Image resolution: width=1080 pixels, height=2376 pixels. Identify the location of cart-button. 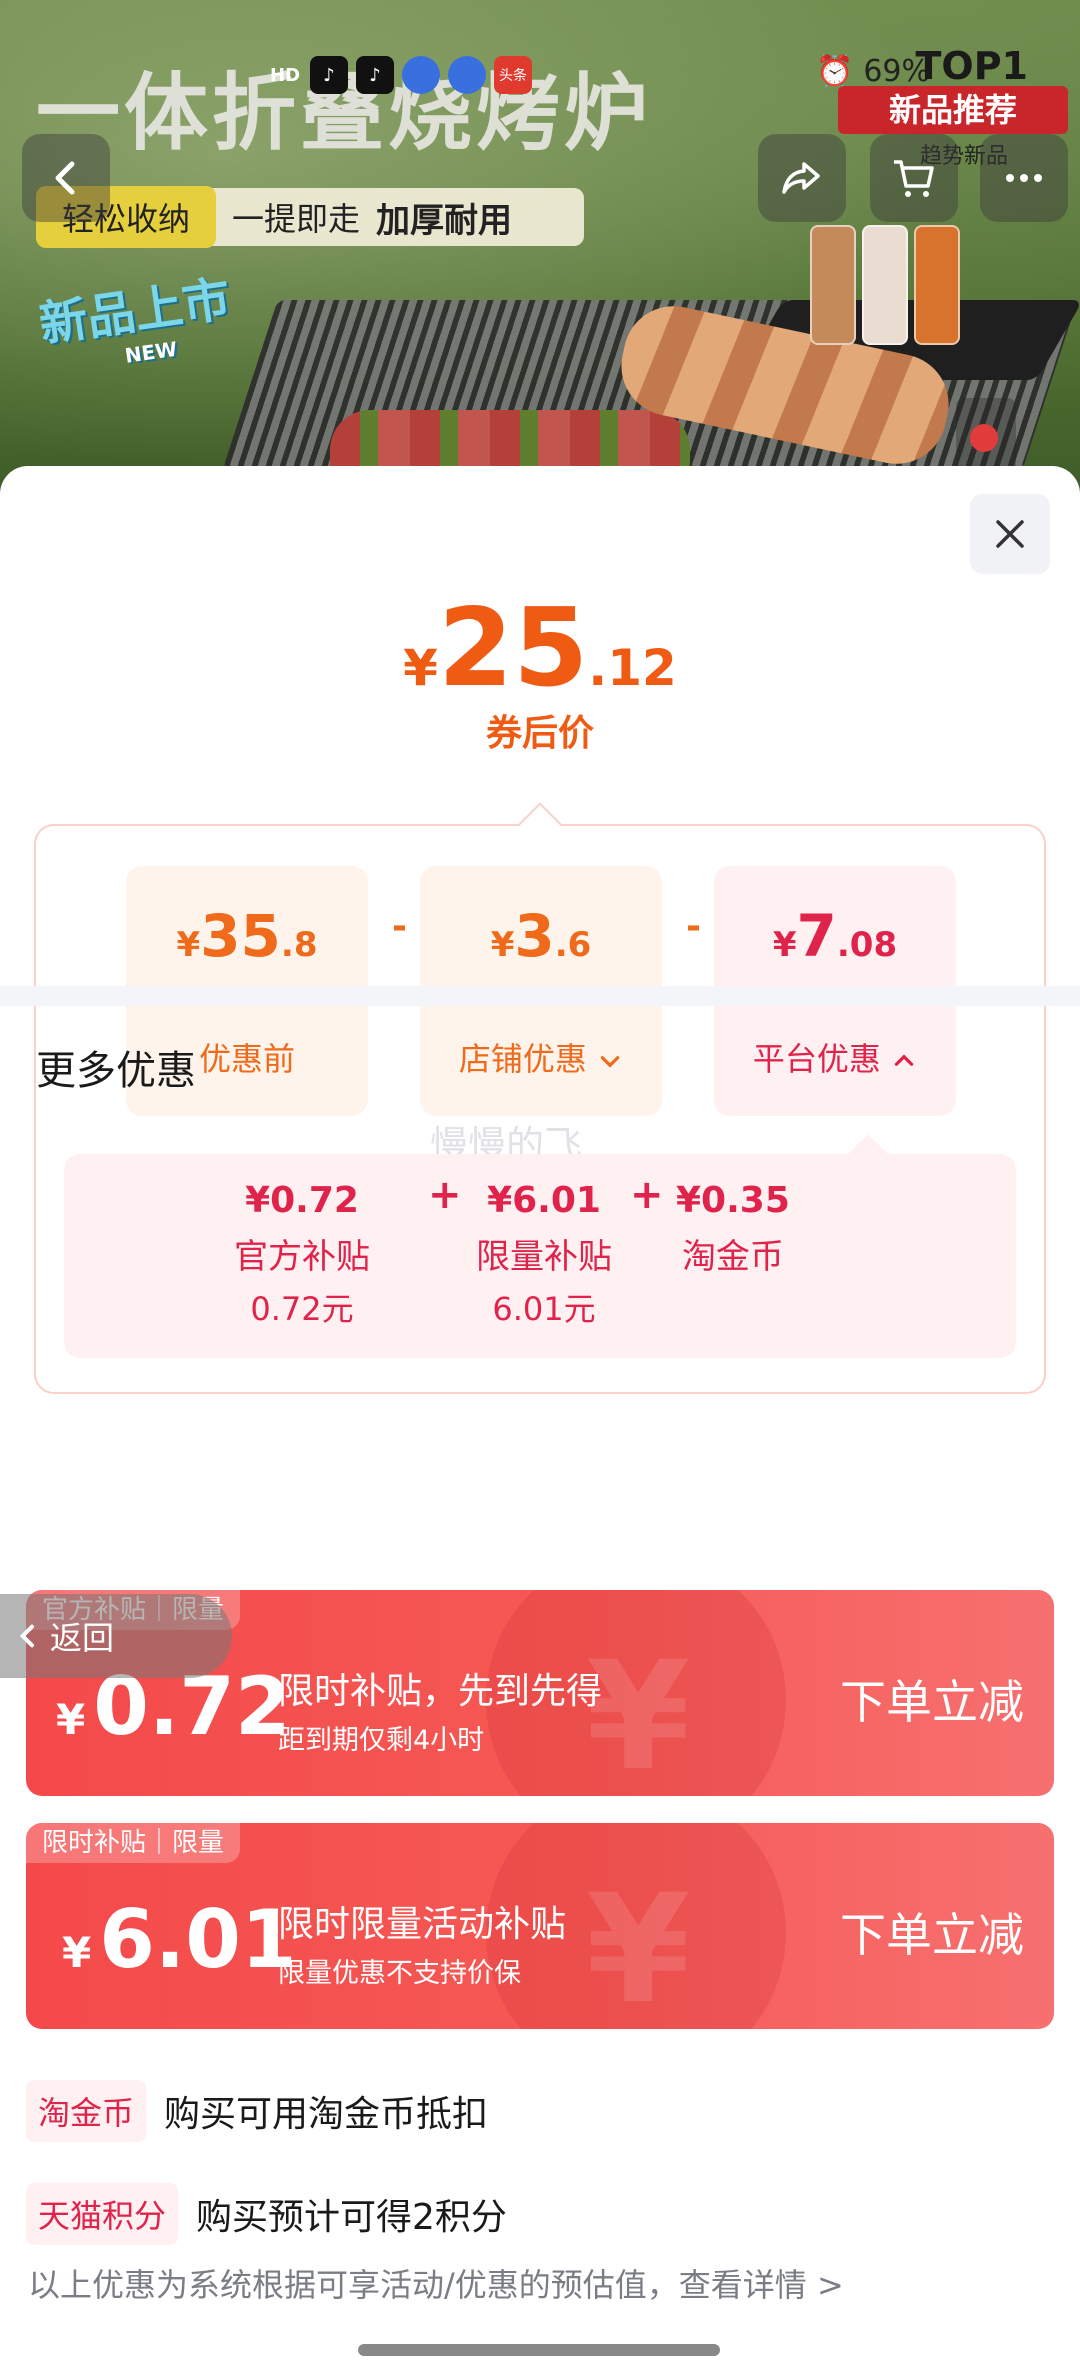
(914, 178).